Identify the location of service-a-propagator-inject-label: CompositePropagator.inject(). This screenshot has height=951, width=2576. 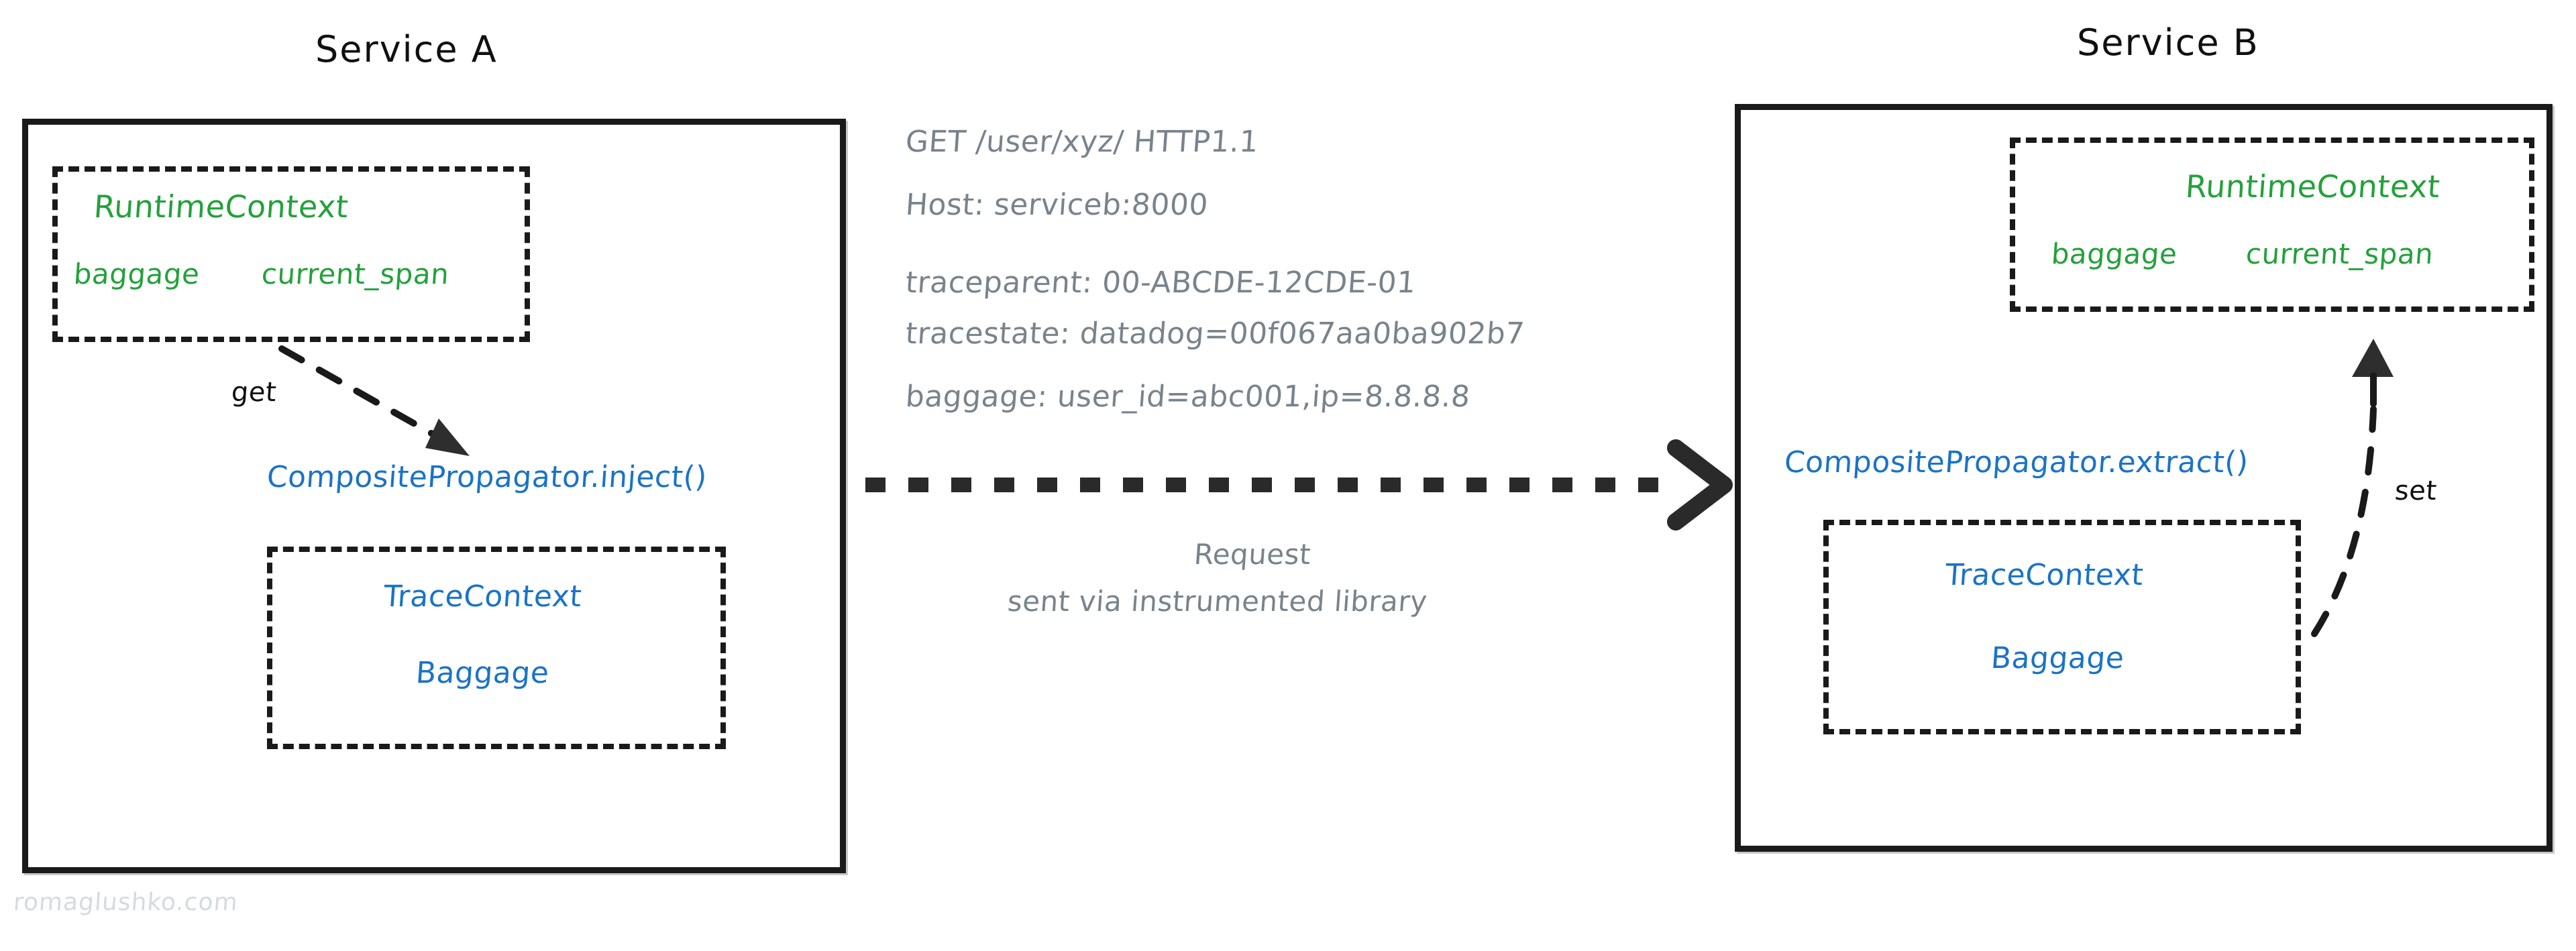
(487, 477).